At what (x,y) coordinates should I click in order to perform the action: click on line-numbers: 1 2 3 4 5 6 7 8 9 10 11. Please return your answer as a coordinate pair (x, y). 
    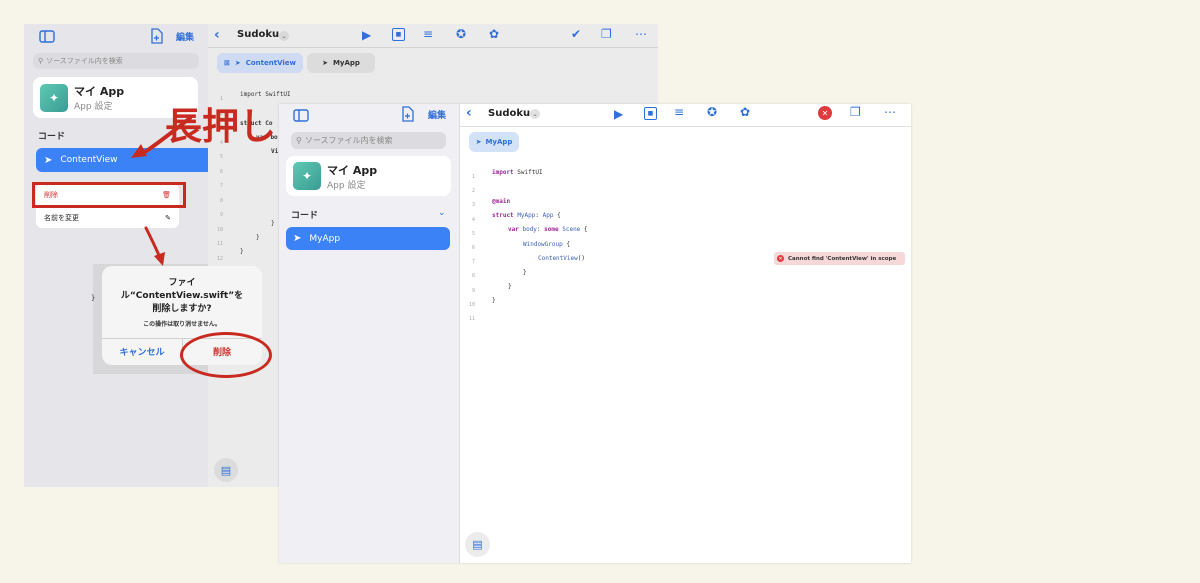
    Looking at the image, I should click on (471, 248).